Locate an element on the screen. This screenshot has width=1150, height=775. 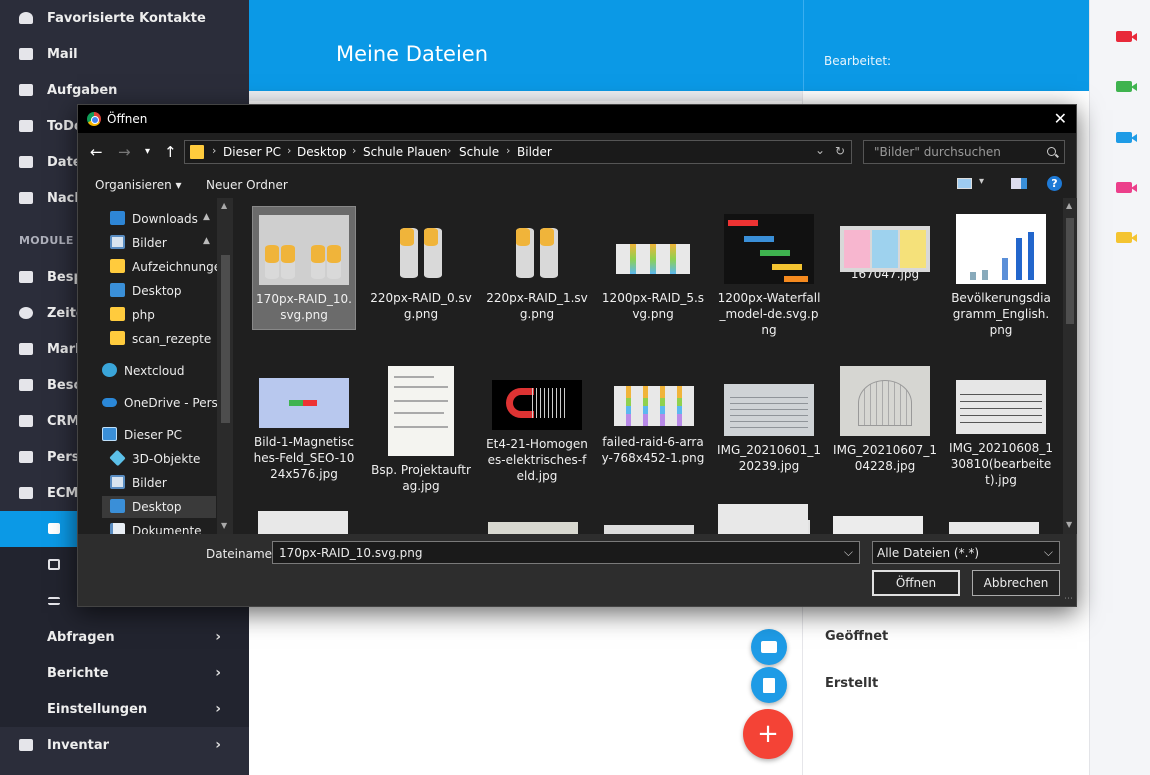
file-item: 170px-RAID_10.svg.png is located at coordinates (304, 268).